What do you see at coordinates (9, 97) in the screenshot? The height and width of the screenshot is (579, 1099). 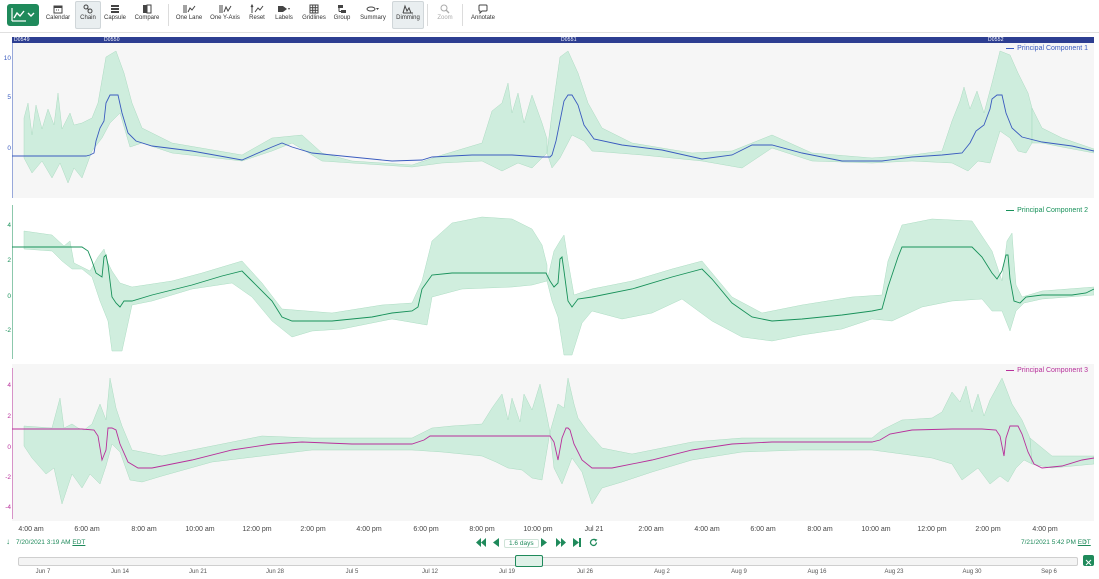 I see `pc1-ytick: 5` at bounding box center [9, 97].